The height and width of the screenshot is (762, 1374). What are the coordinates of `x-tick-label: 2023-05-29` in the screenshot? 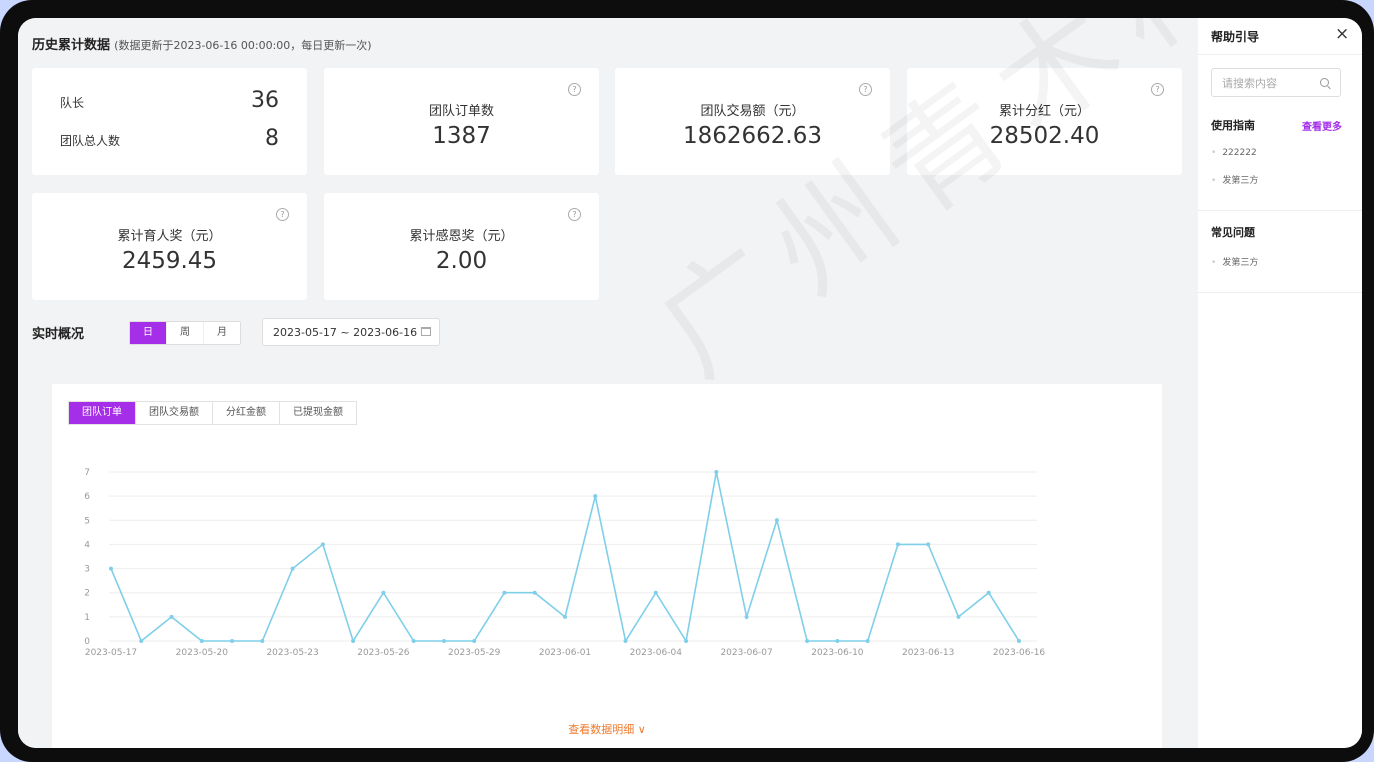 It's located at (474, 653).